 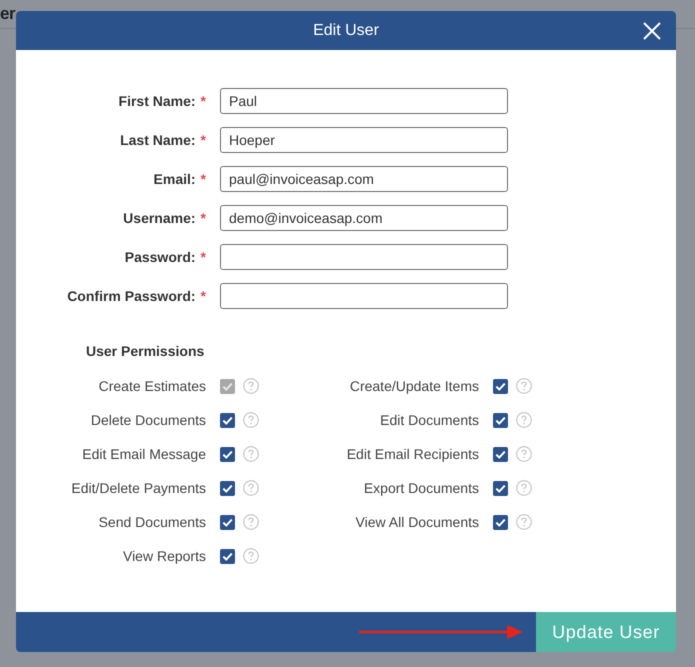 I want to click on close-icon, so click(x=652, y=31).